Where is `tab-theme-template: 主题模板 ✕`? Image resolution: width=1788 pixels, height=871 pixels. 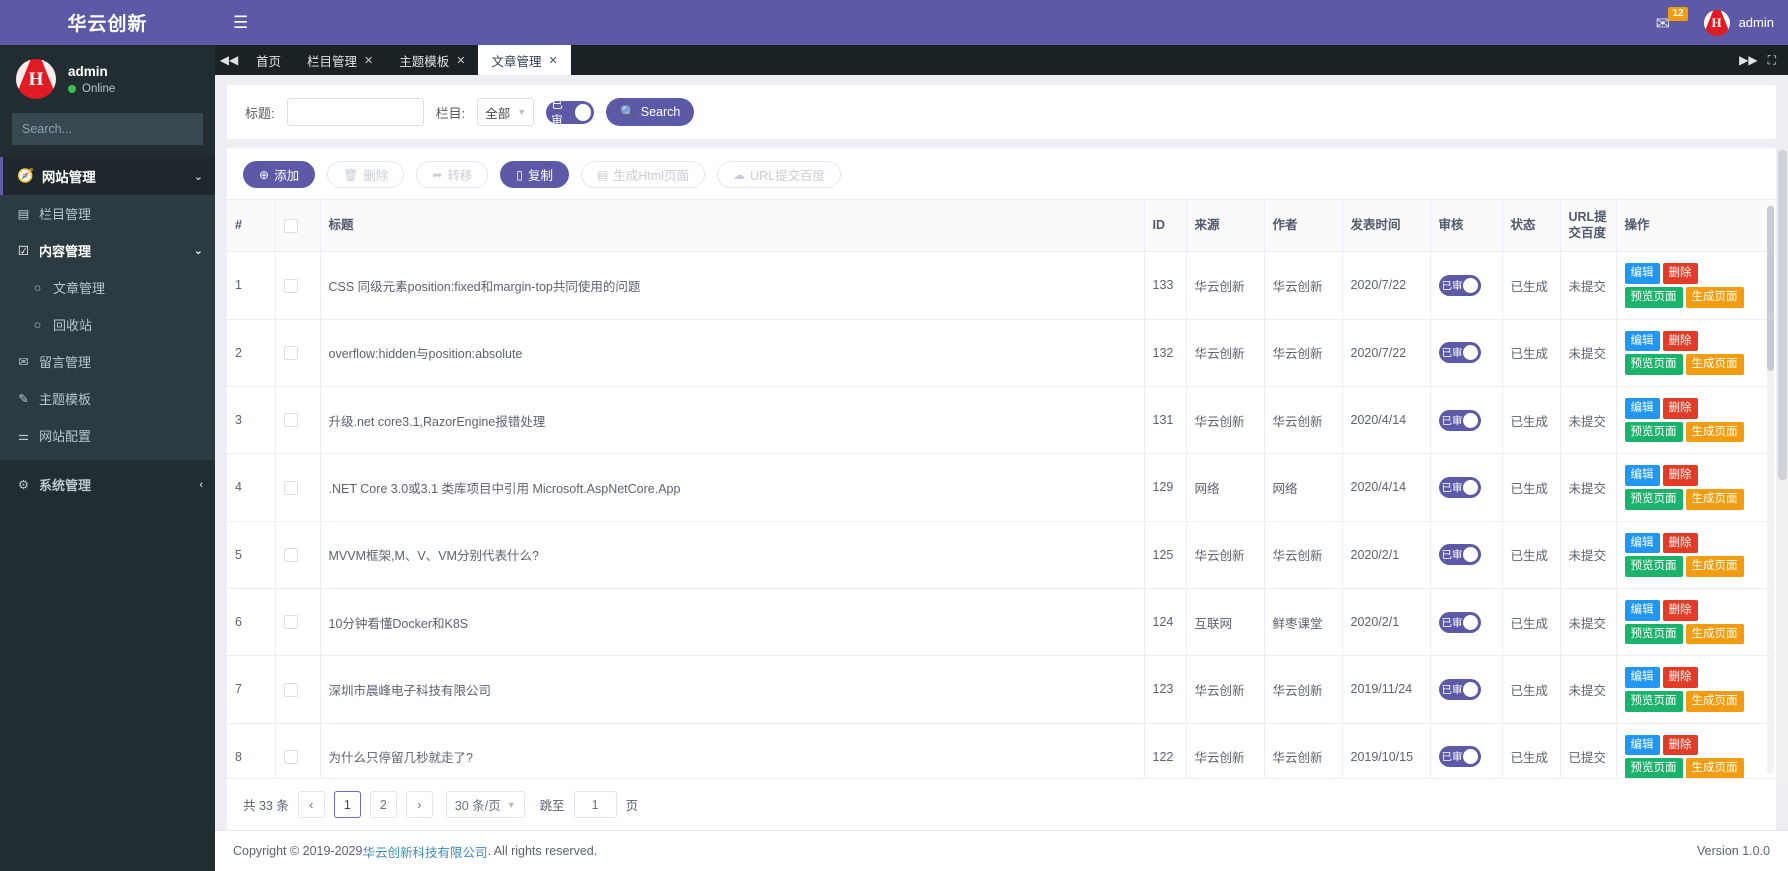 tab-theme-template: 主题模板 ✕ is located at coordinates (432, 60).